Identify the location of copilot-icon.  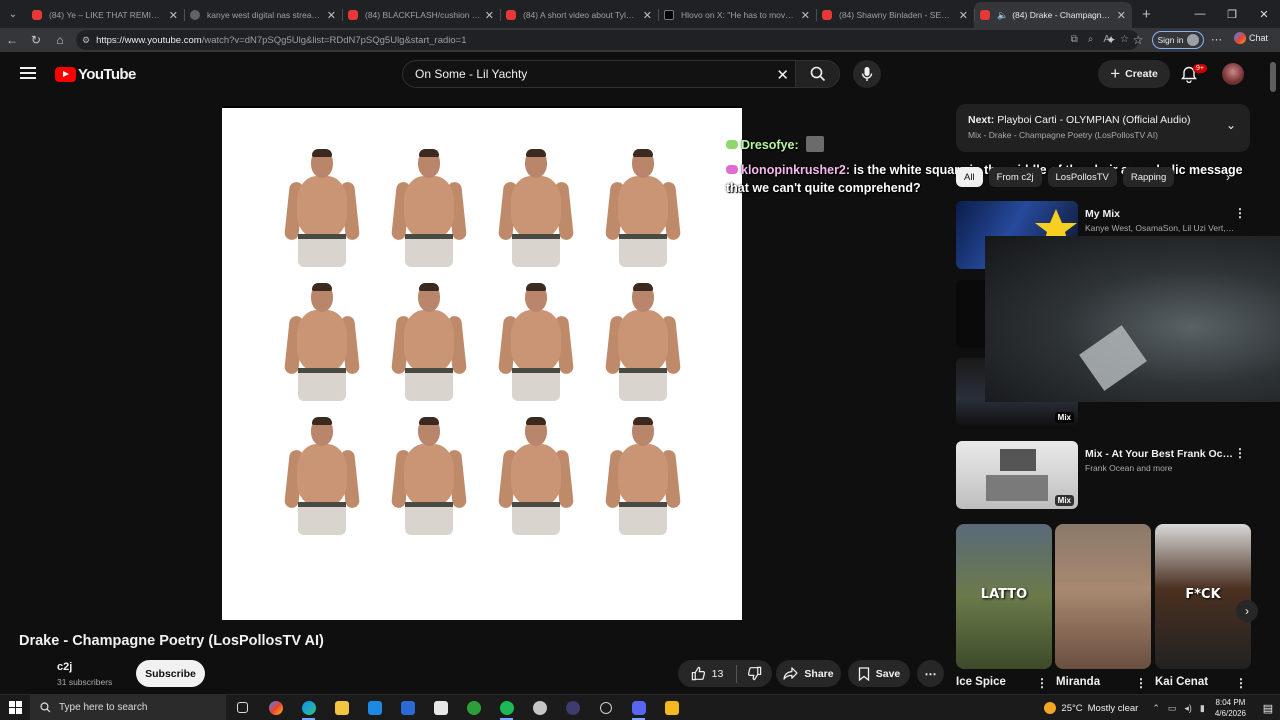
(275, 707).